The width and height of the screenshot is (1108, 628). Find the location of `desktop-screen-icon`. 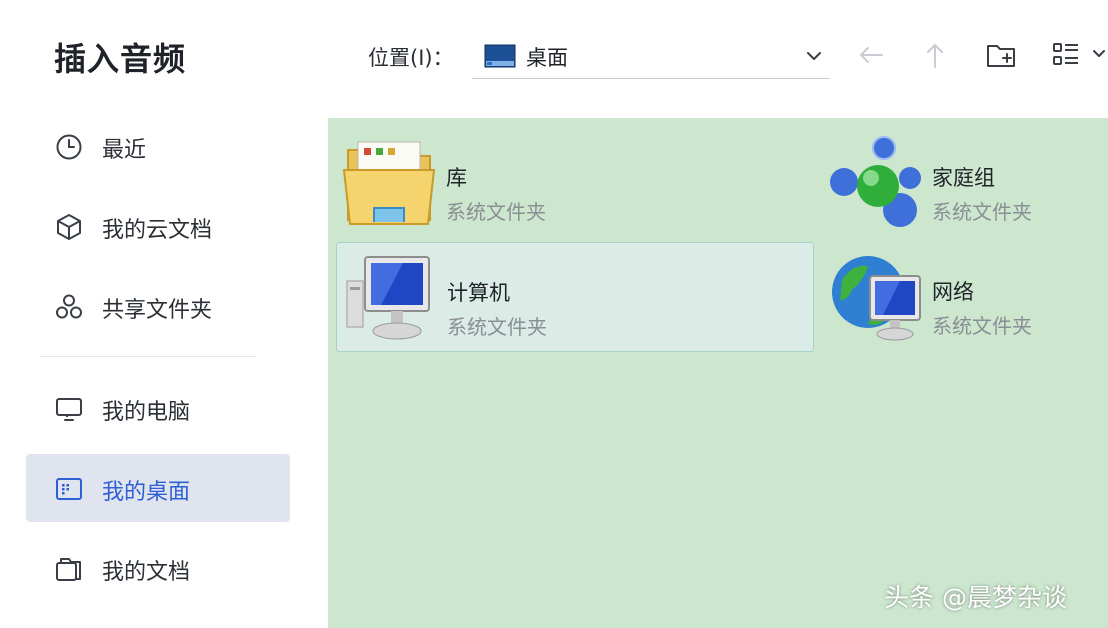

desktop-screen-icon is located at coordinates (500, 56).